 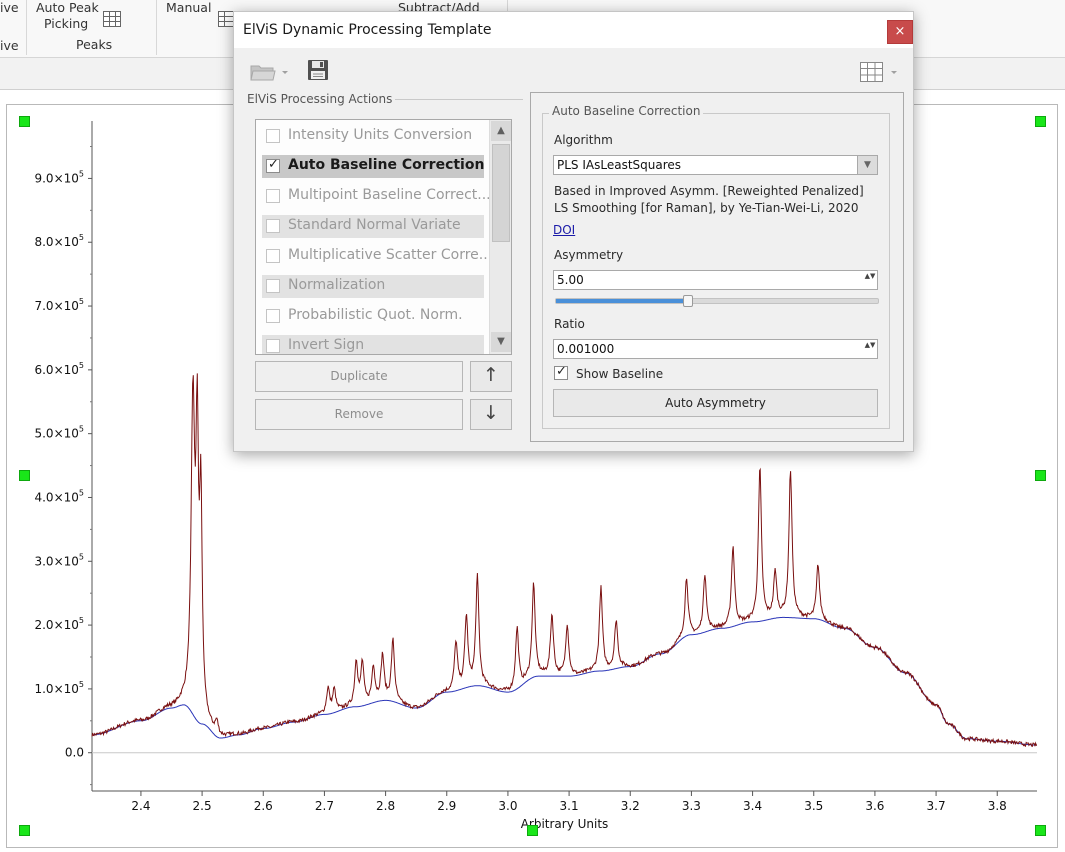 What do you see at coordinates (715, 280) in the screenshot?
I see `asymmetry-input: 5.00 ▲▼` at bounding box center [715, 280].